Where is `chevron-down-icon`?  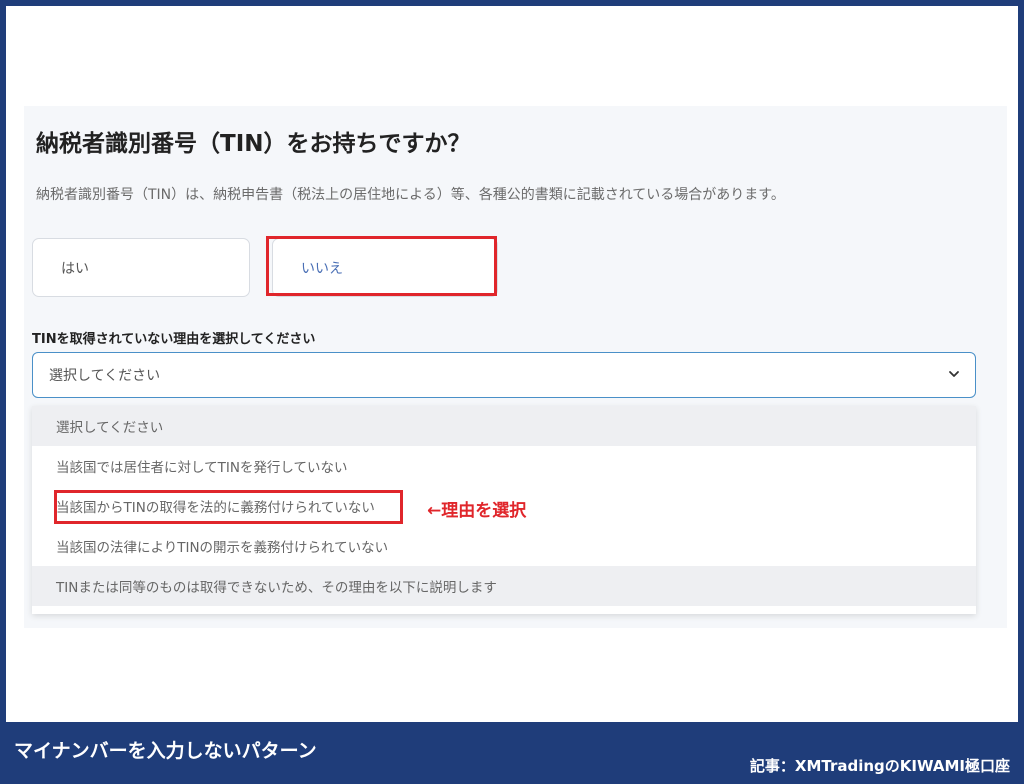 chevron-down-icon is located at coordinates (954, 374).